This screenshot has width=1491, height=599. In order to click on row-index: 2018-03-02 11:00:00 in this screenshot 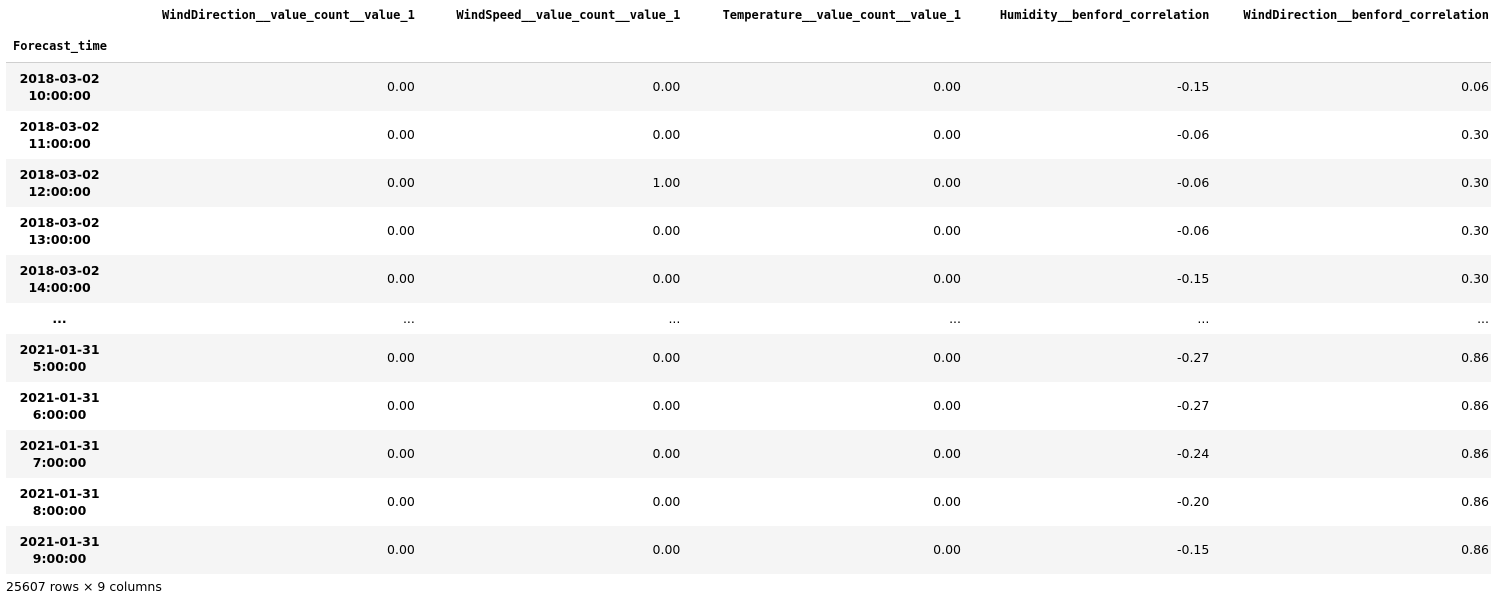, I will do `click(65, 135)`.